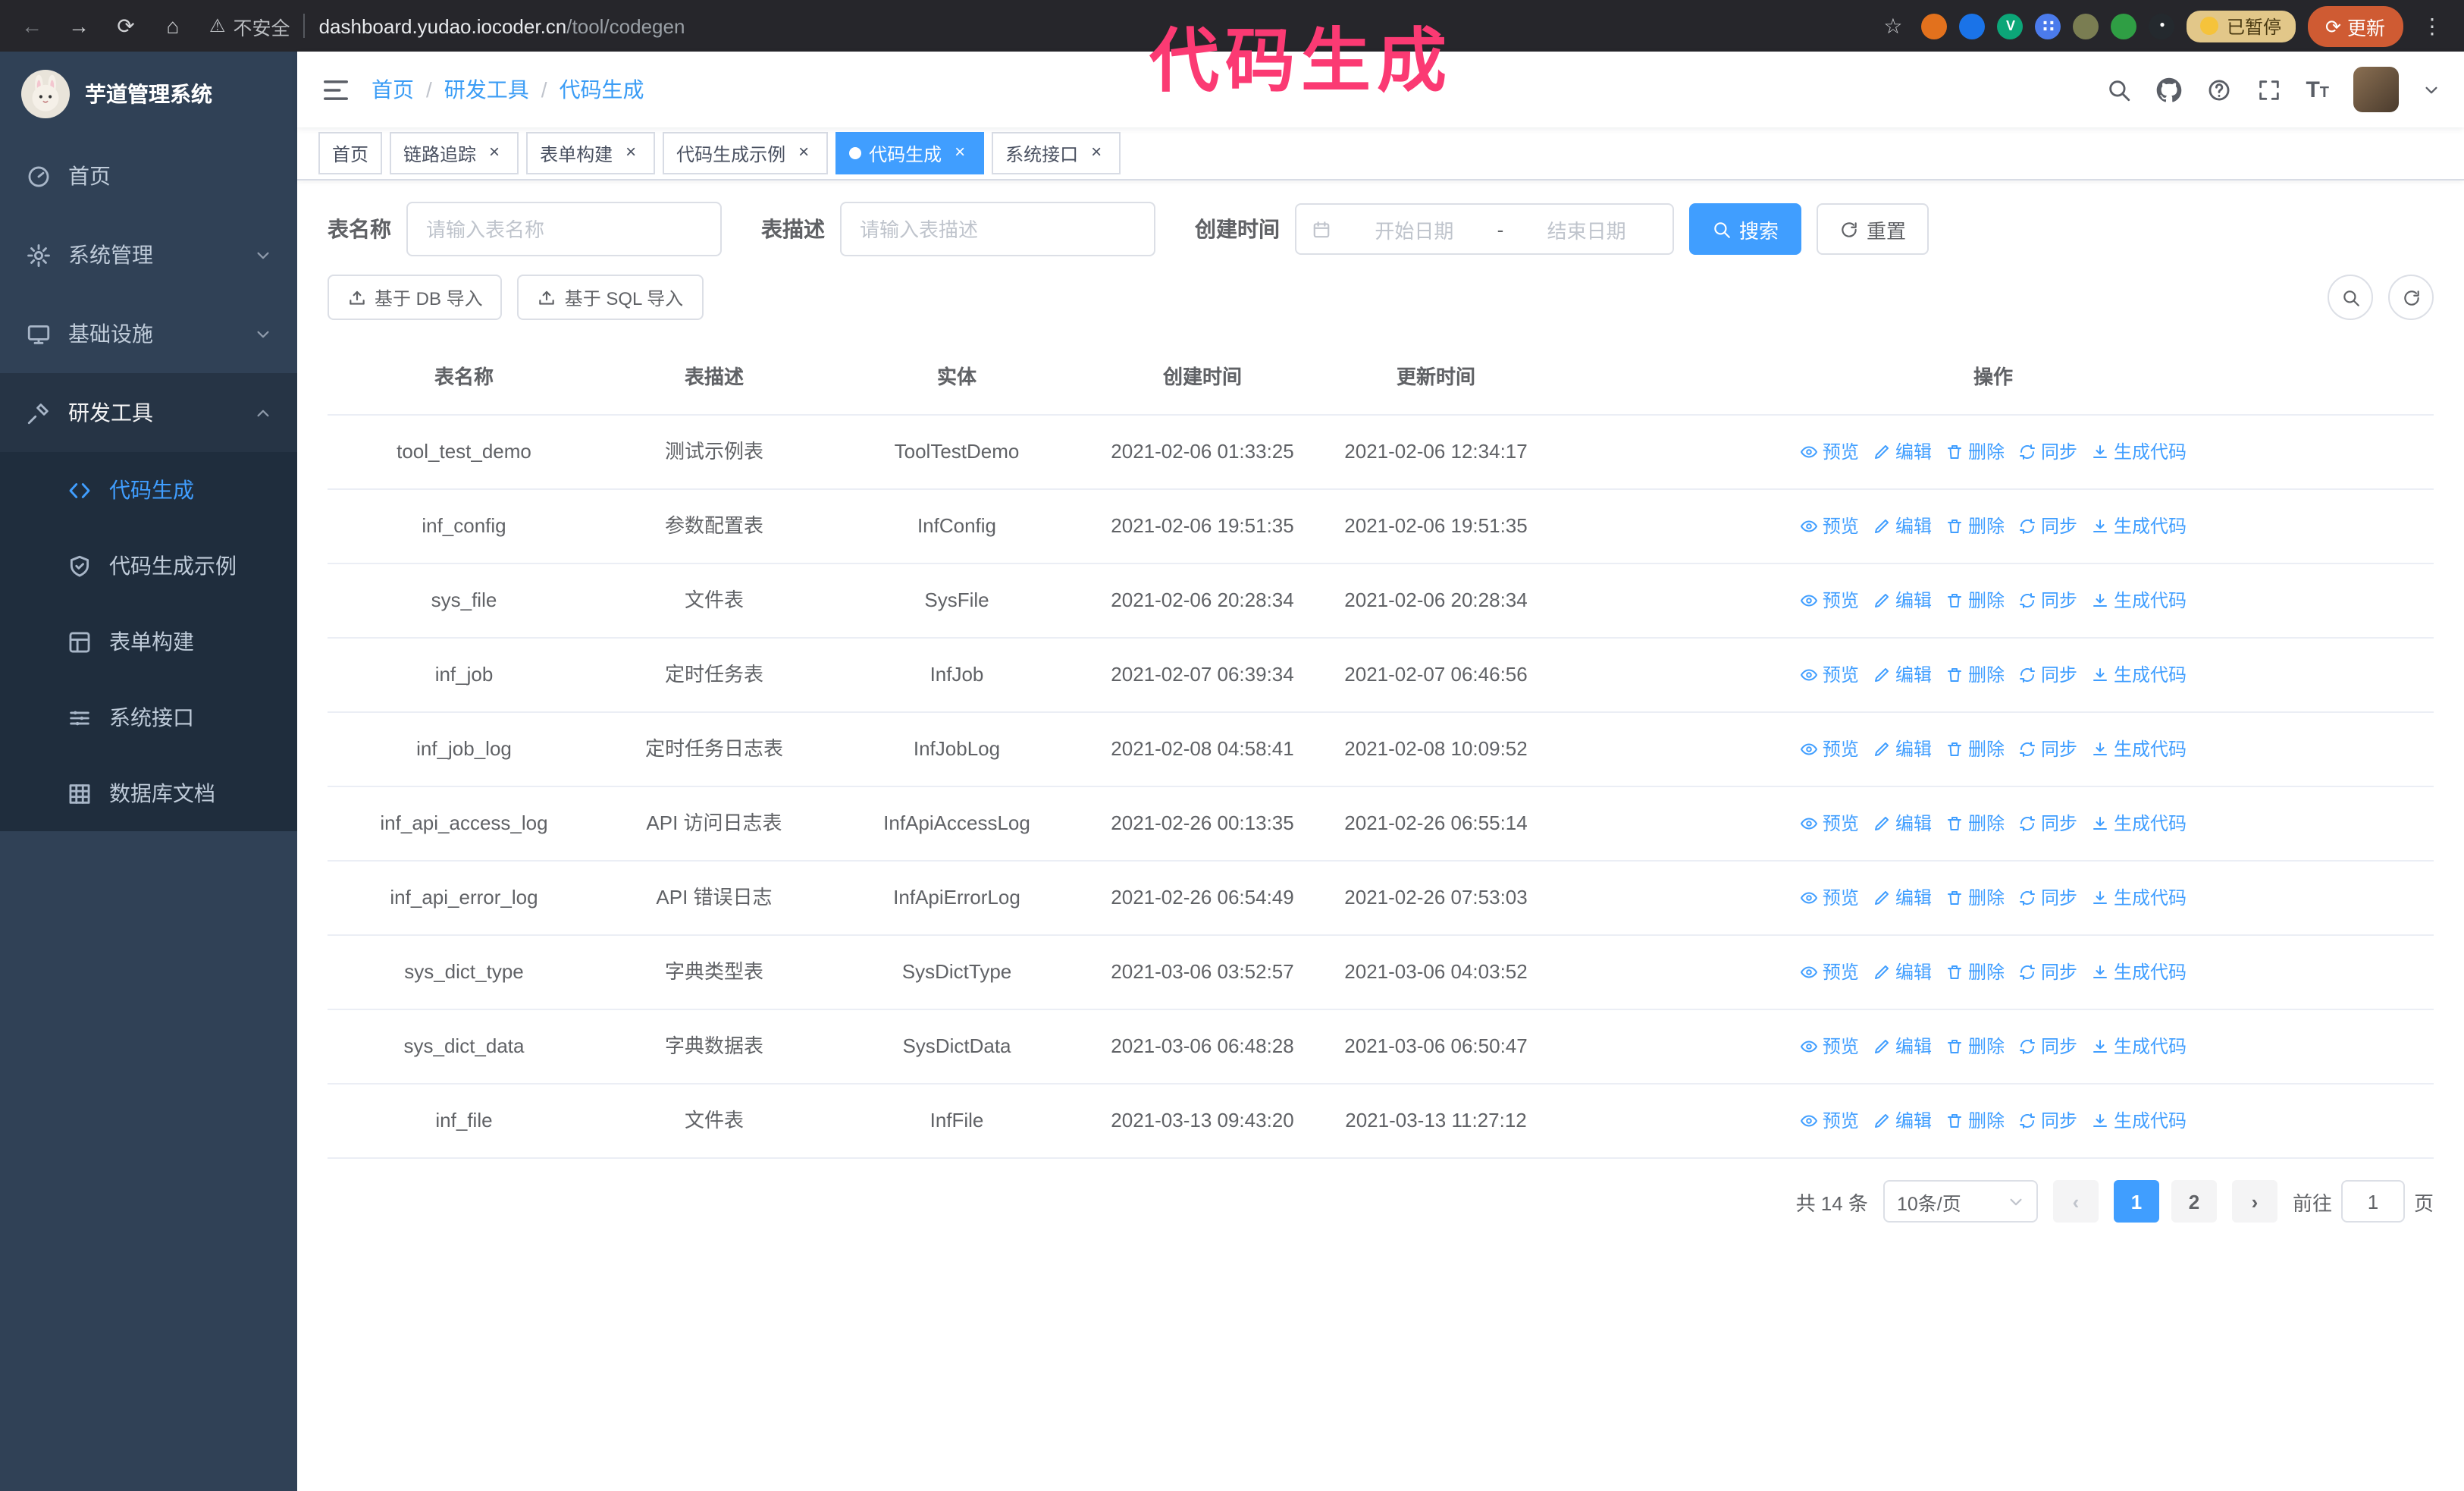  I want to click on kebab-menu-icon: ⋮, so click(2432, 25).